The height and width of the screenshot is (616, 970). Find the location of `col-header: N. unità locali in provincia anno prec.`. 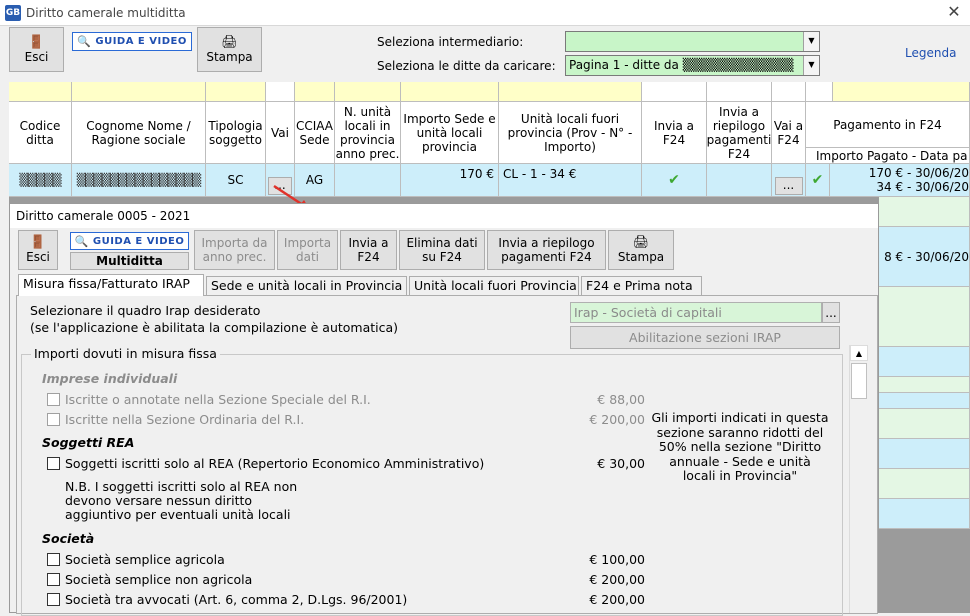

col-header: N. unità locali in provincia anno prec. is located at coordinates (368, 133).